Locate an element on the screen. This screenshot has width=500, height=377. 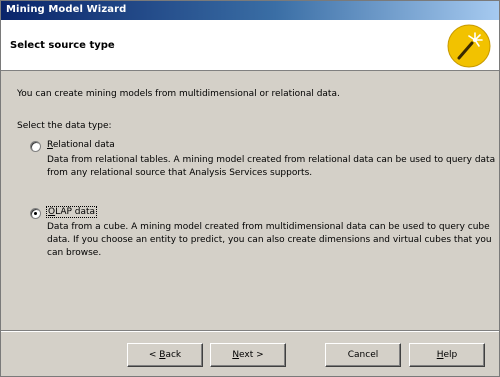
relational-data-label: Relational data is located at coordinates (81, 145).